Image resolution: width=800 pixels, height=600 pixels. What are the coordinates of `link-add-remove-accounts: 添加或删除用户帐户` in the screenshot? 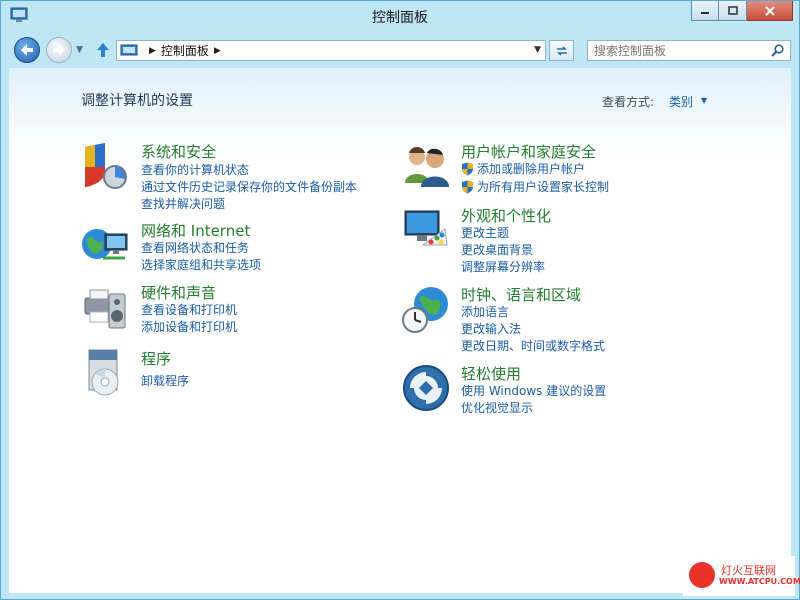 It's located at (523, 168).